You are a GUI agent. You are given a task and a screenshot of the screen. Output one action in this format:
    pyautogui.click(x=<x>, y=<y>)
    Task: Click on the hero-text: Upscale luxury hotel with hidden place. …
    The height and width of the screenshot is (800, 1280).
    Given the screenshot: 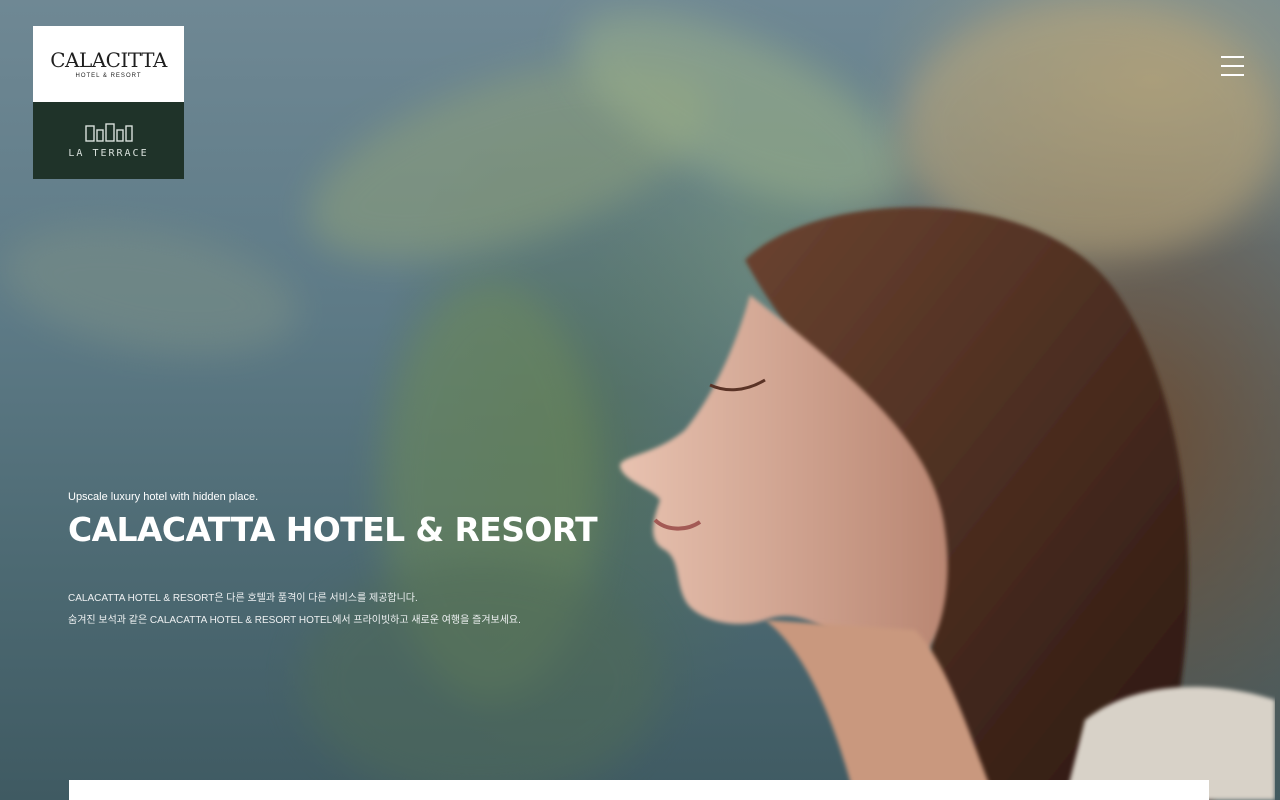 What is the action you would take?
    pyautogui.click(x=333, y=561)
    